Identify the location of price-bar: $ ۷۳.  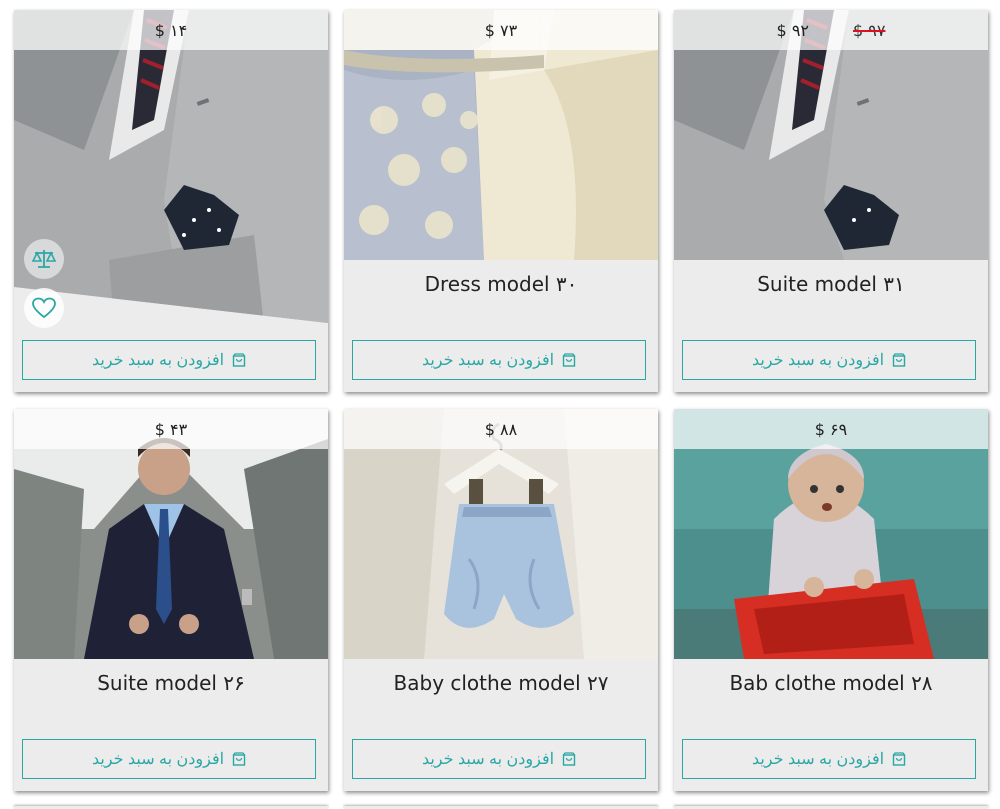
(501, 30).